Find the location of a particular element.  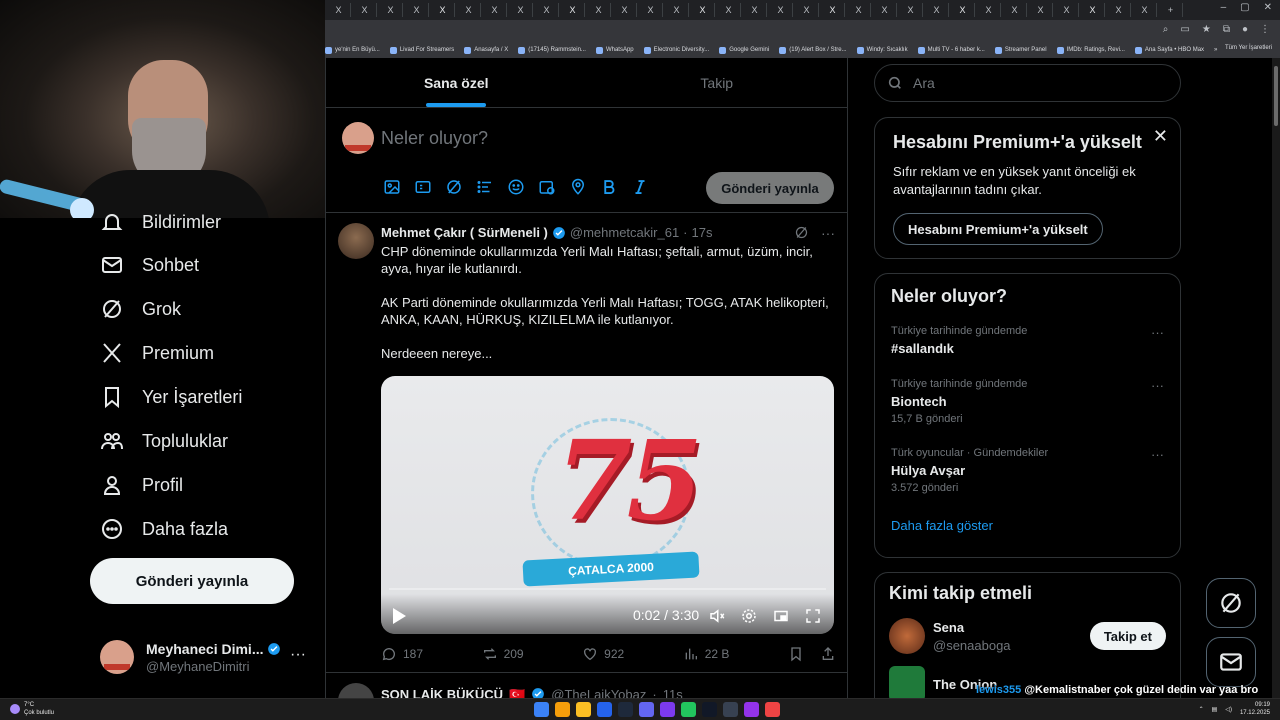

windows-start-icon is located at coordinates (541, 709).